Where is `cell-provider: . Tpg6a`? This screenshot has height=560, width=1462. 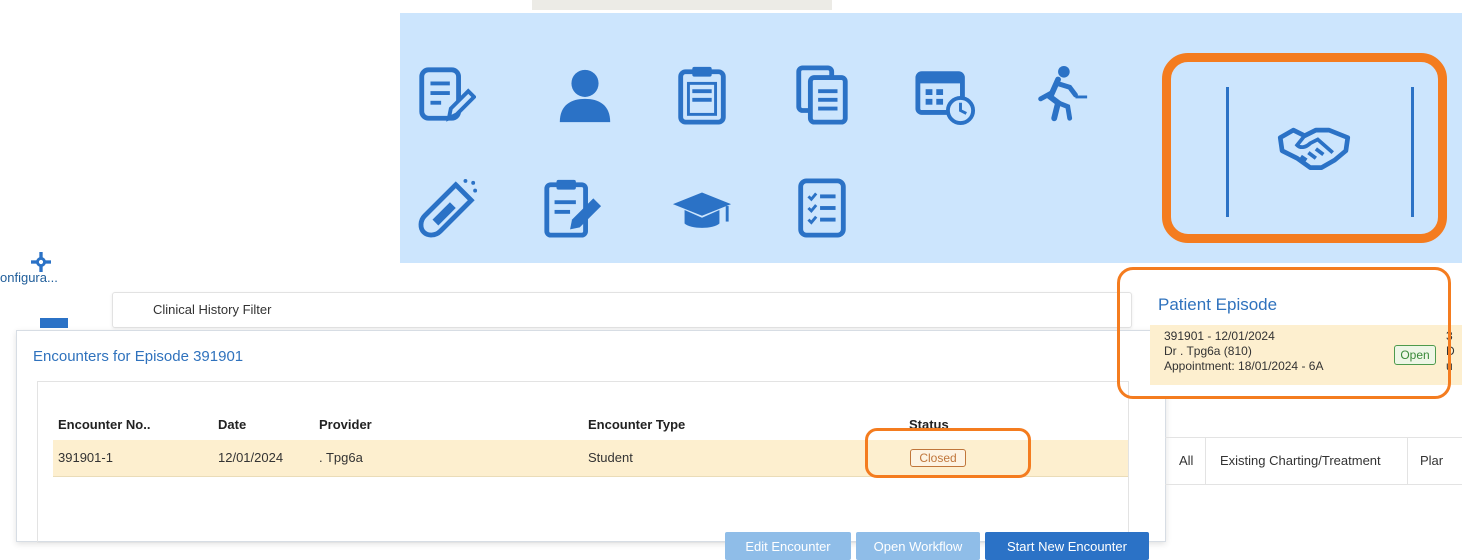
cell-provider: . Tpg6a is located at coordinates (341, 457).